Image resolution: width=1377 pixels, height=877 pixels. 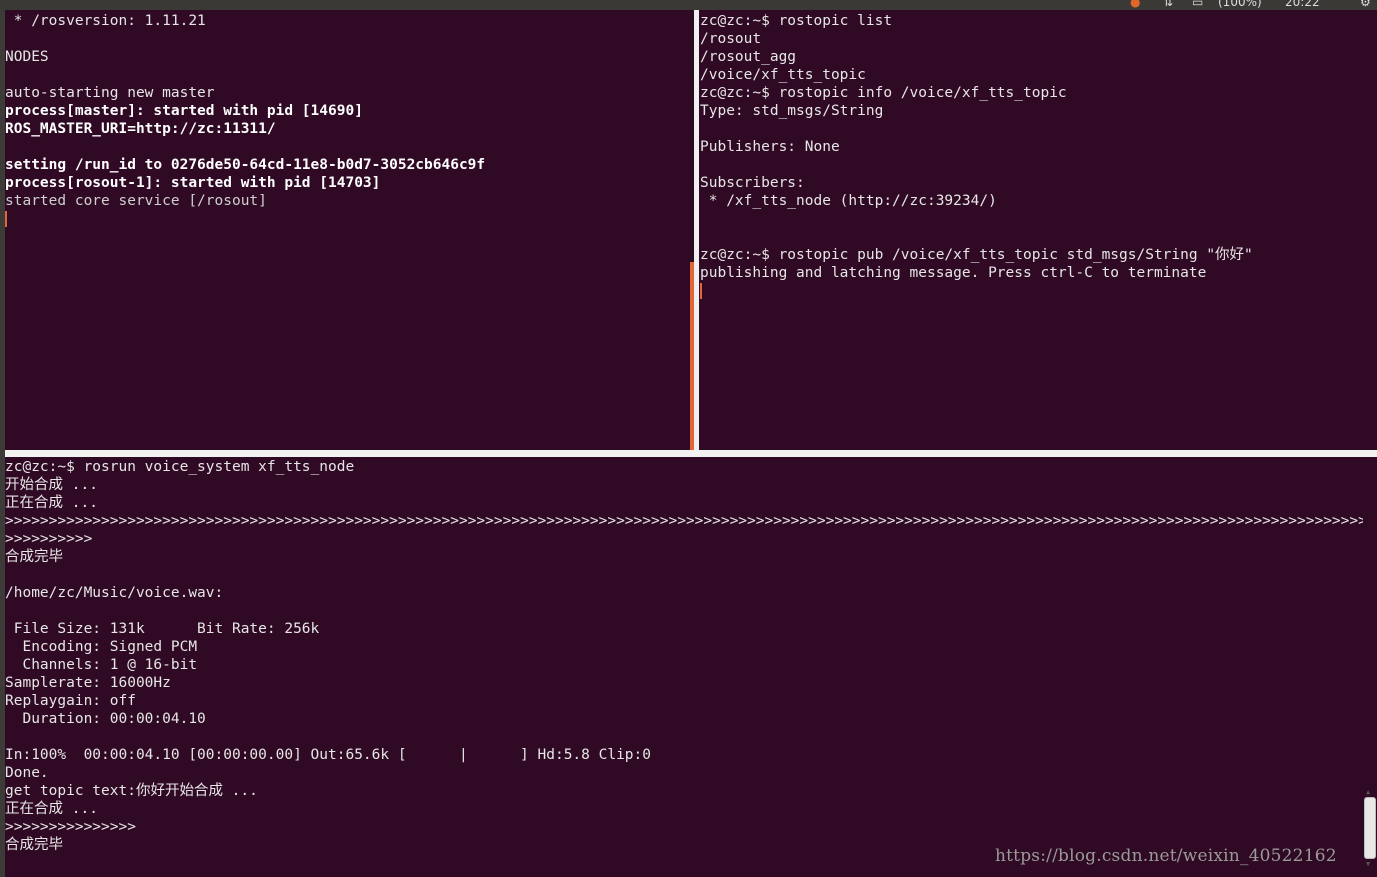 I want to click on terminal-line: >>>>>>>>>>, so click(x=49, y=539).